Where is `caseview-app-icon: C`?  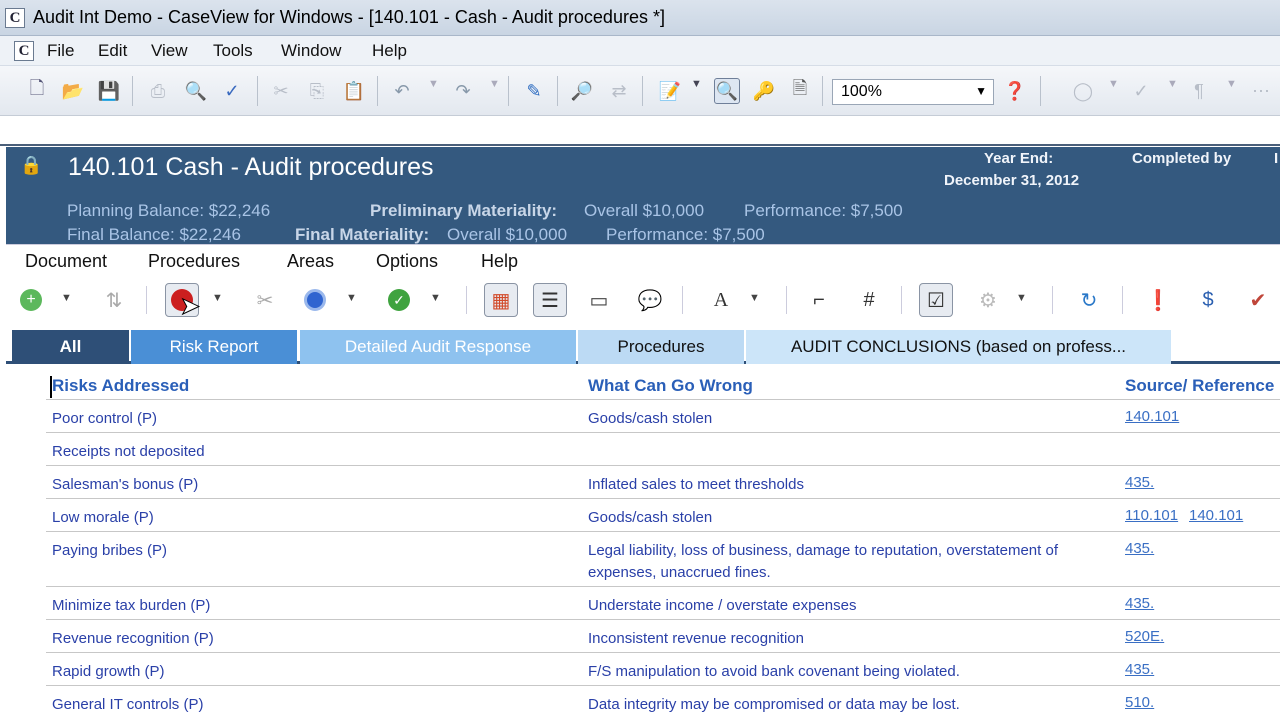 caseview-app-icon: C is located at coordinates (15, 18).